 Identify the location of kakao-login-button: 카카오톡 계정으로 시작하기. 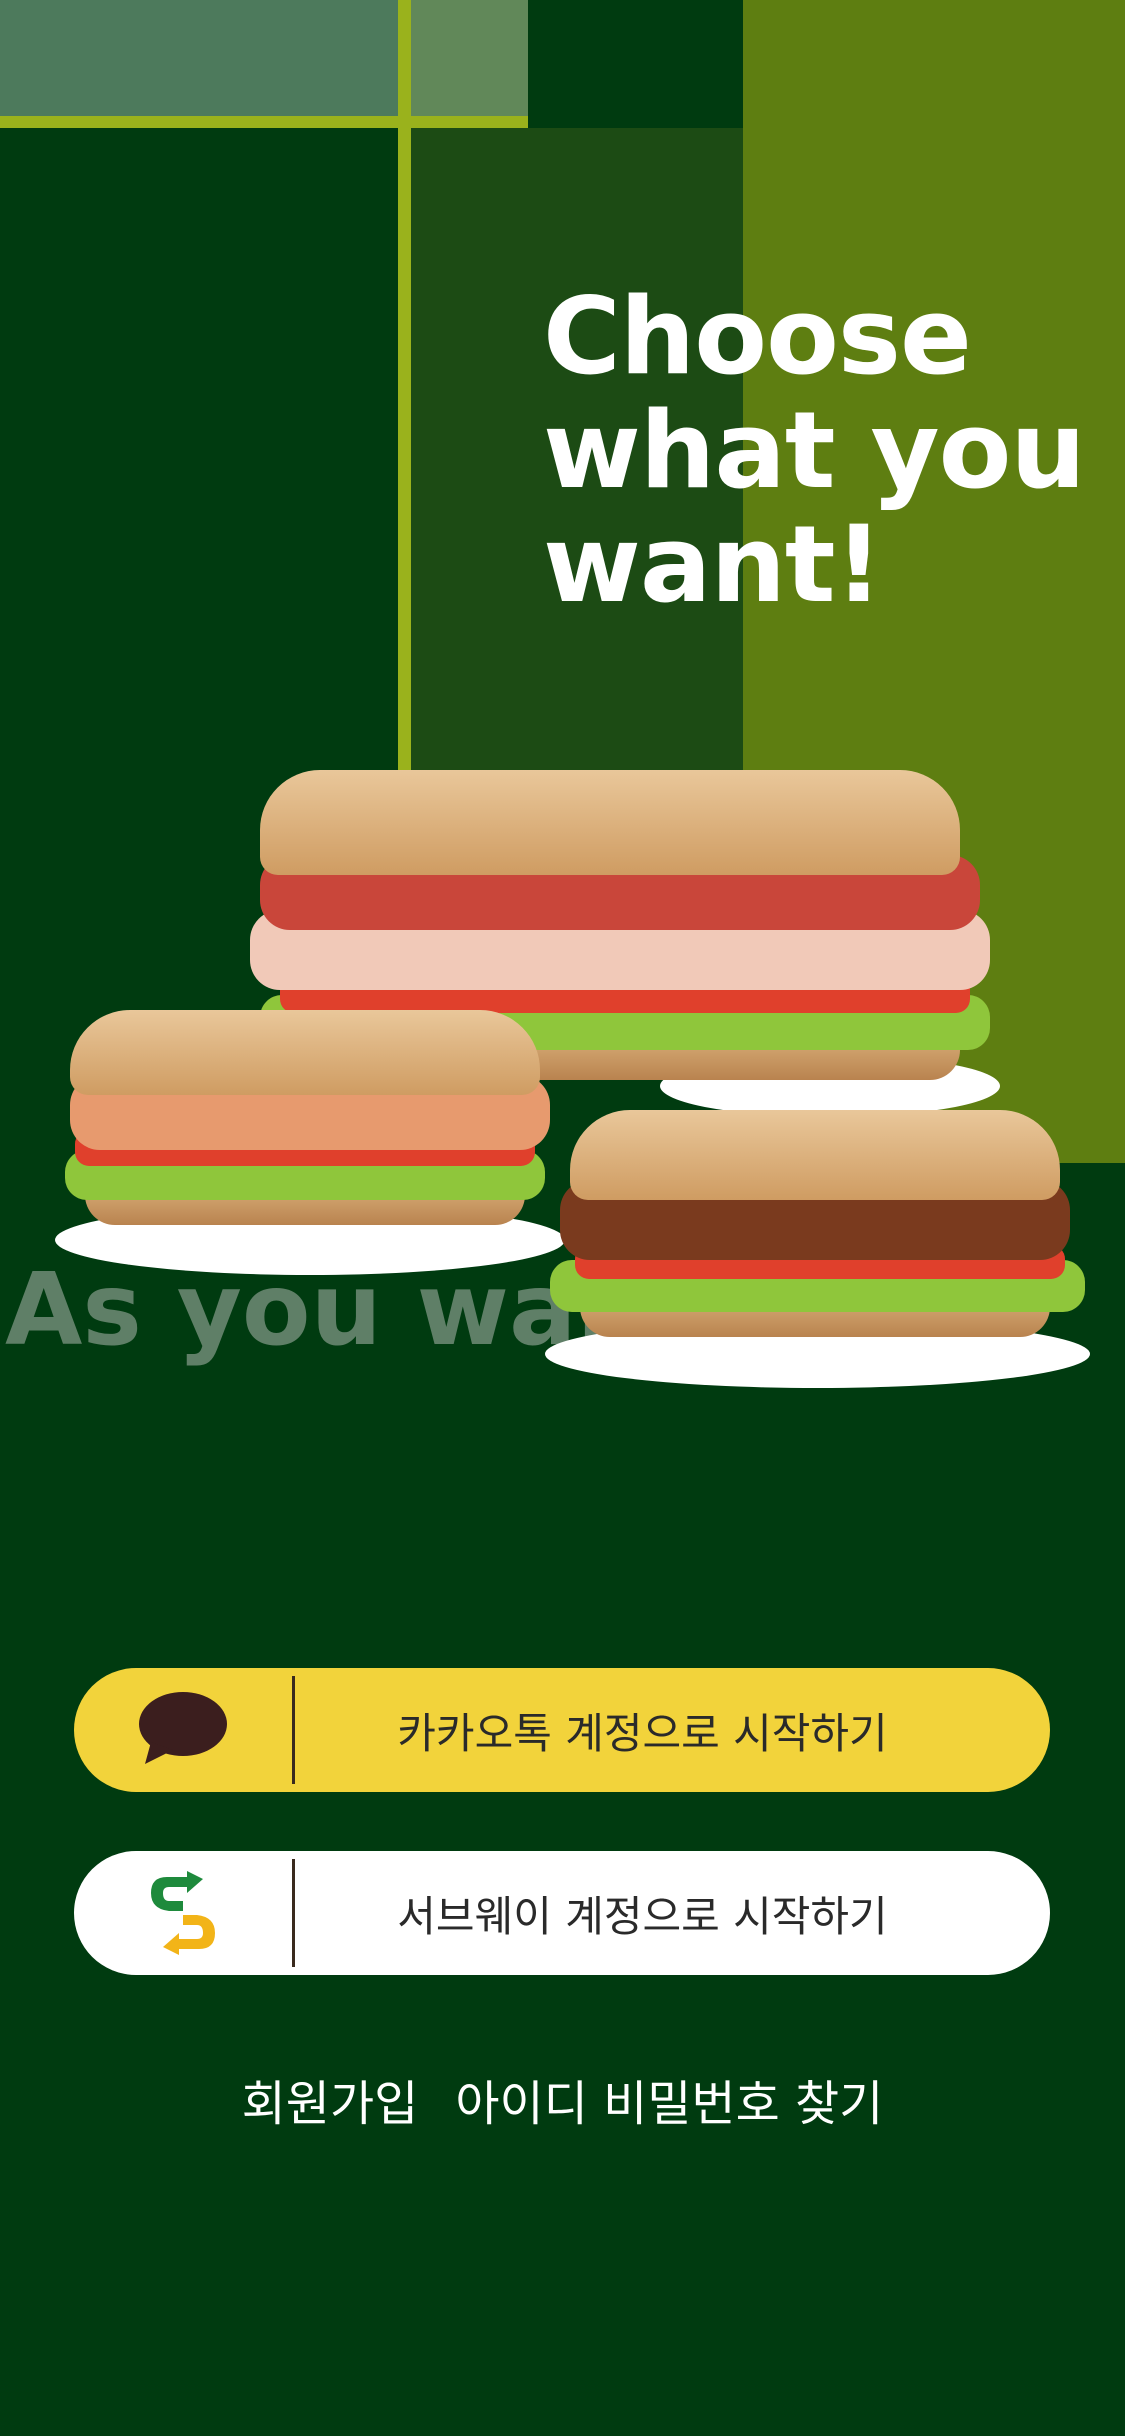
(562, 1730).